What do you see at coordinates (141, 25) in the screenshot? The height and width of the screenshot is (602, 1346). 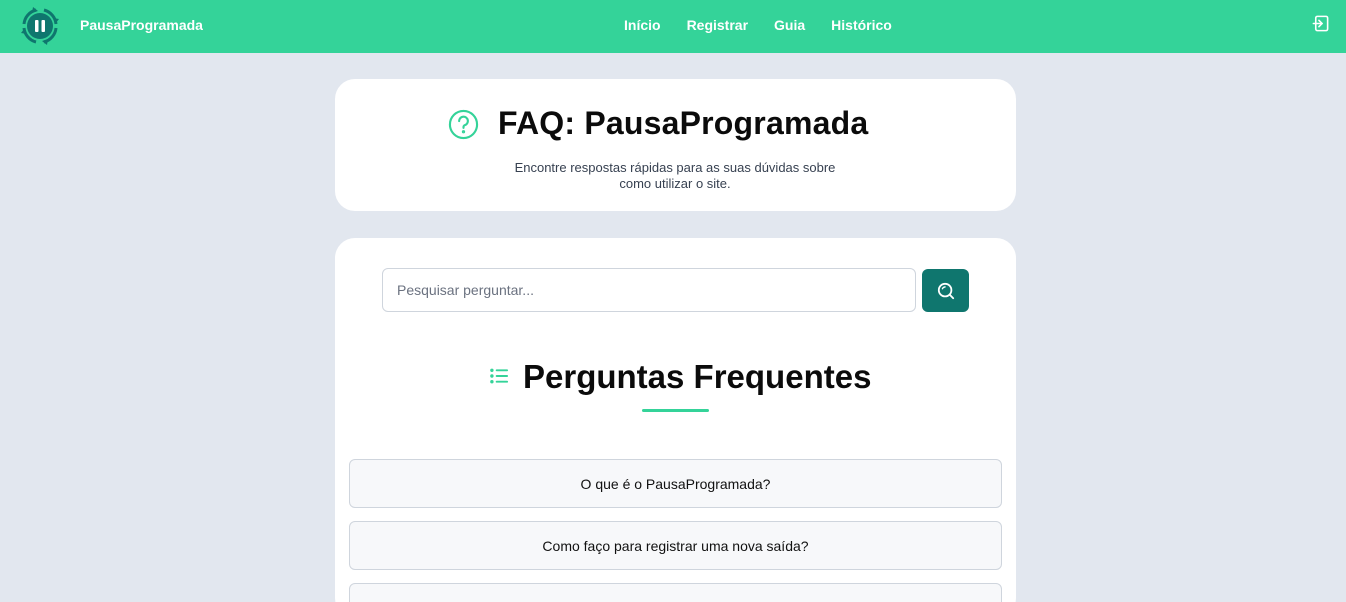 I see `brand-name: PausaProgramada` at bounding box center [141, 25].